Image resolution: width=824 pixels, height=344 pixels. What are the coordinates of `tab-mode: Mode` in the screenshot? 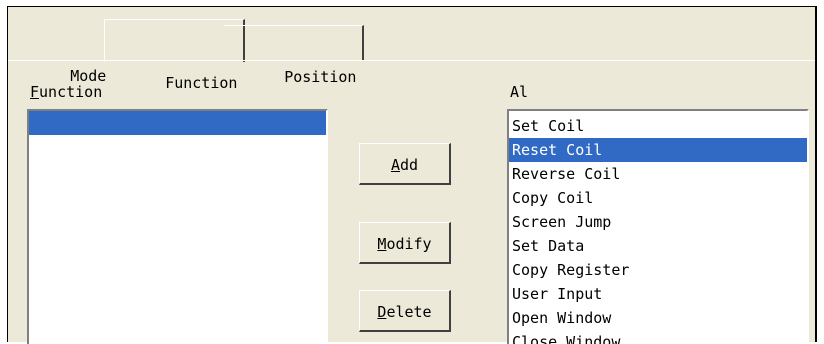 It's located at (61, 55).